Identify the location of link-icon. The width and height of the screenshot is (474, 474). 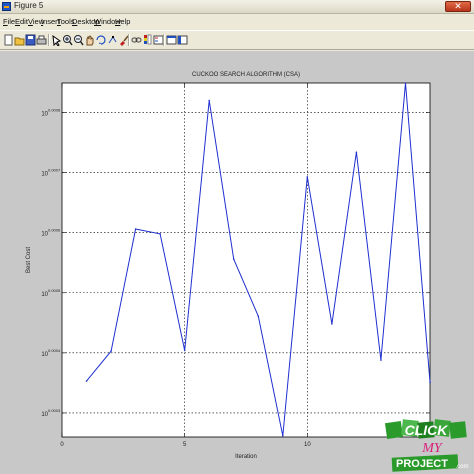
(136, 40).